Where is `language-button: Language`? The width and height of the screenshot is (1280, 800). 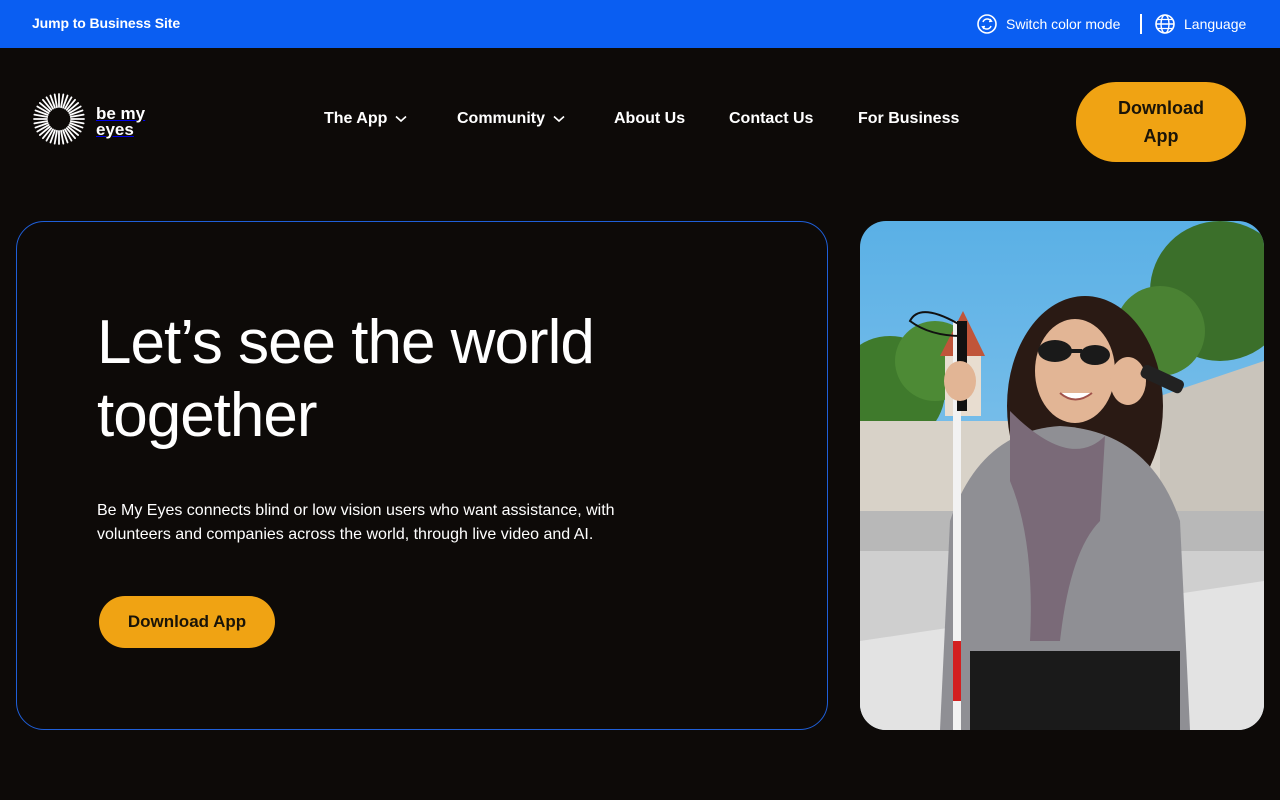
language-button: Language is located at coordinates (1200, 24).